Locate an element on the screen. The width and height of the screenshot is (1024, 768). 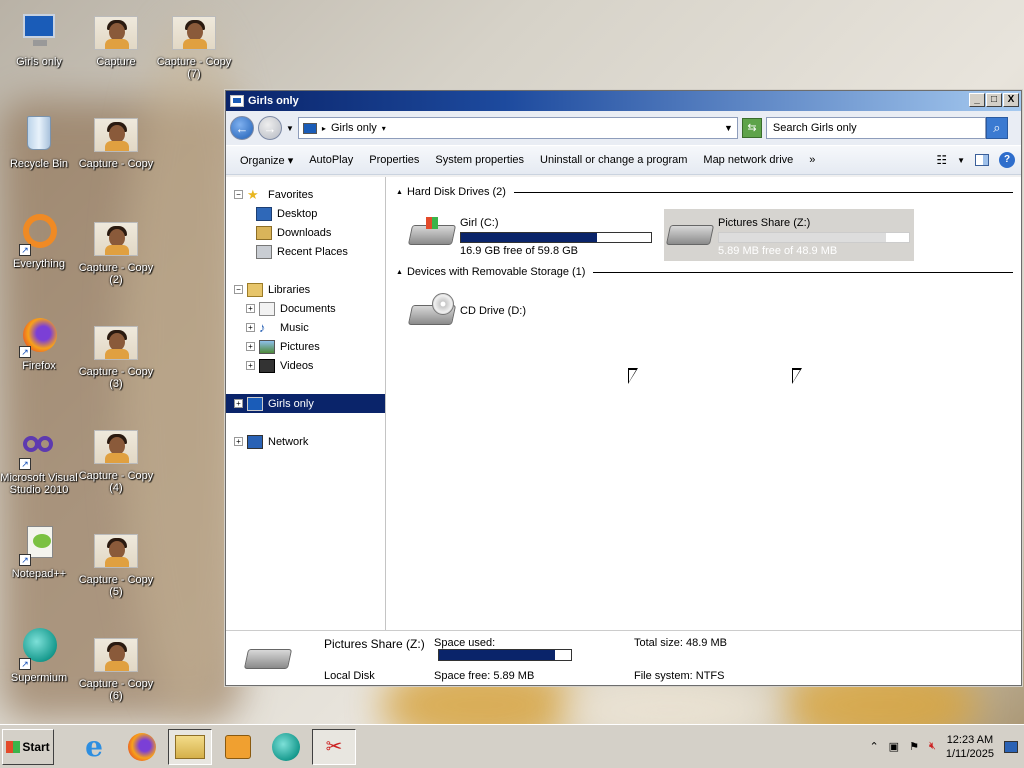
nav-item-downloads: Downloads is located at coordinates (305, 232).